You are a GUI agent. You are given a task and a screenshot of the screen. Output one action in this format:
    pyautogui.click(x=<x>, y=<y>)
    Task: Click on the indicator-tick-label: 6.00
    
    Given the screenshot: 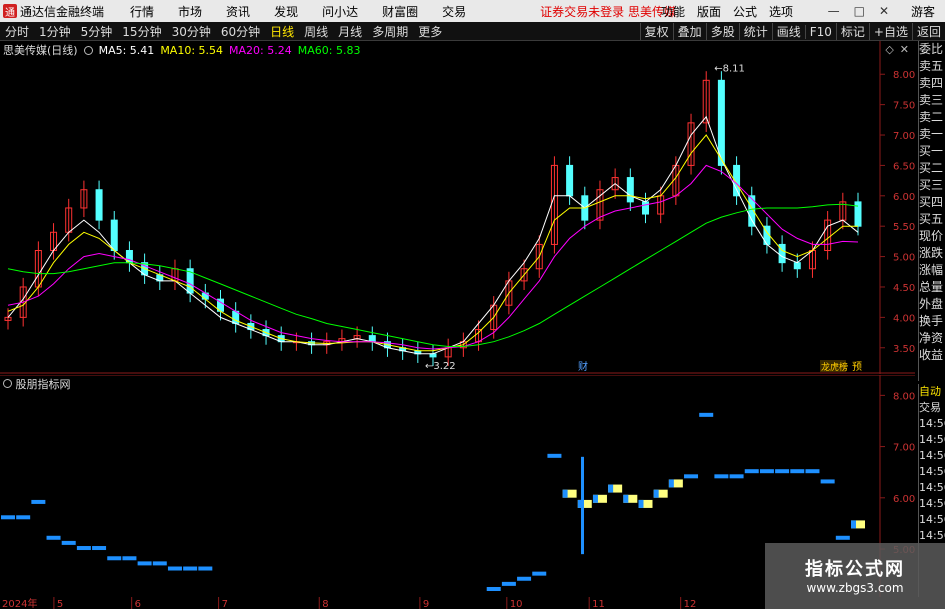 What is the action you would take?
    pyautogui.click(x=904, y=499)
    